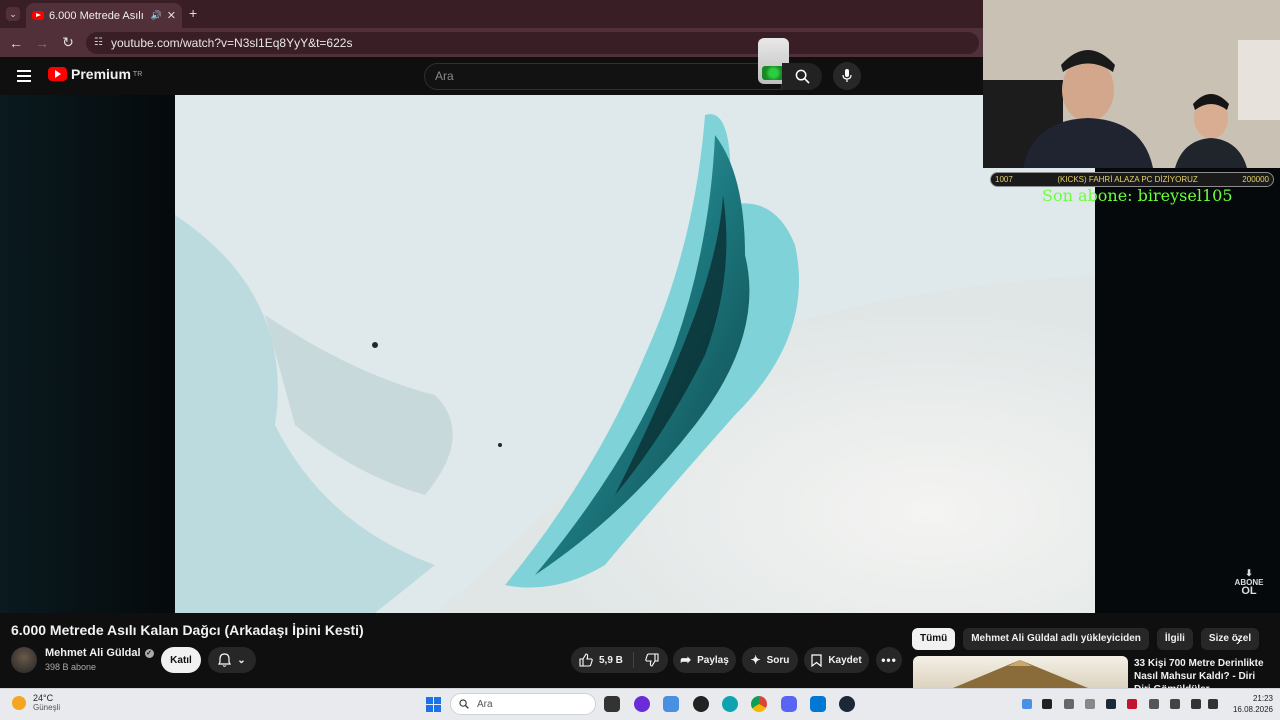 This screenshot has height=720, width=1280. I want to click on subscriber-count: 398 B abone, so click(71, 667).